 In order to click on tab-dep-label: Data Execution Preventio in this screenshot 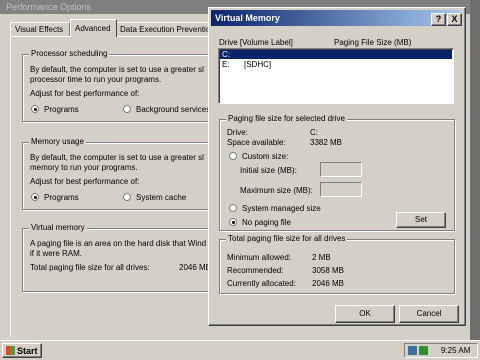, I will do `click(165, 29)`.